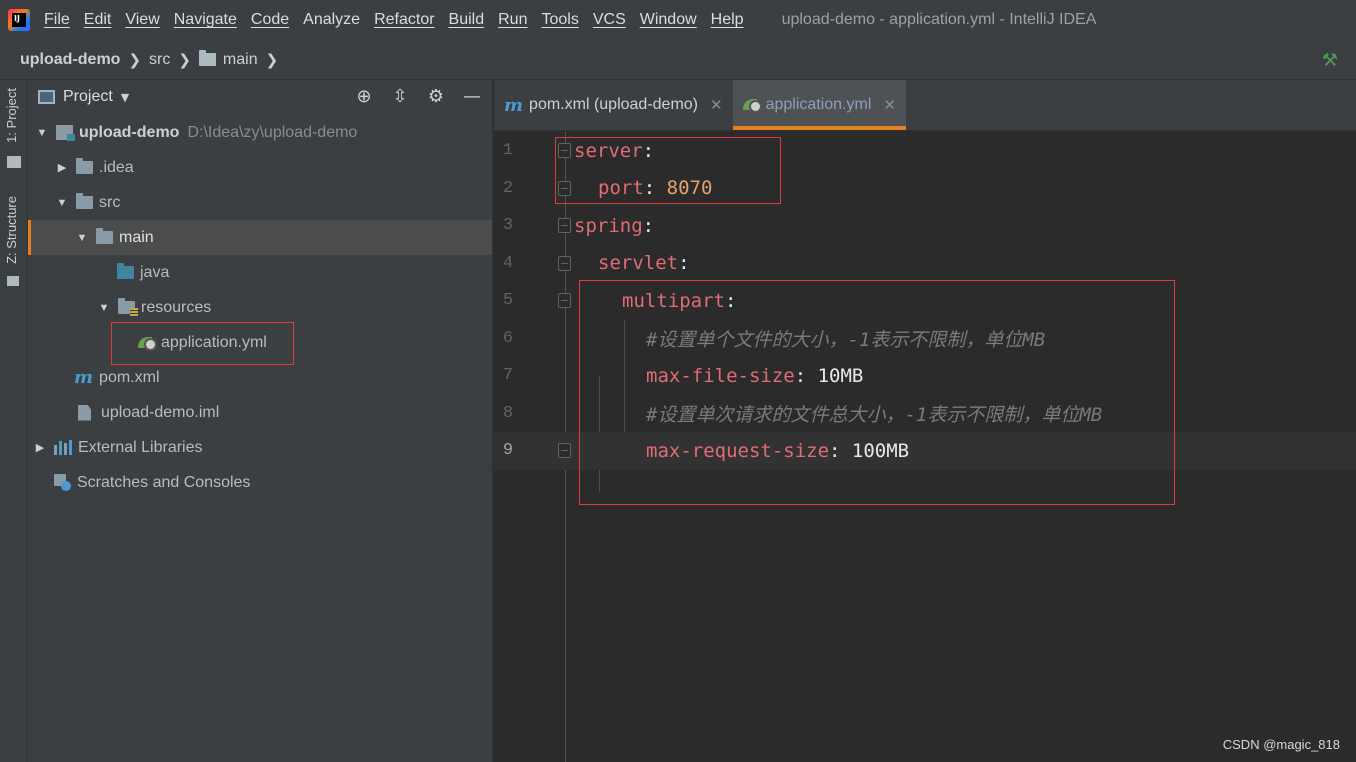 Image resolution: width=1356 pixels, height=762 pixels. What do you see at coordinates (564, 451) in the screenshot?
I see `fold-end-marker-icon` at bounding box center [564, 451].